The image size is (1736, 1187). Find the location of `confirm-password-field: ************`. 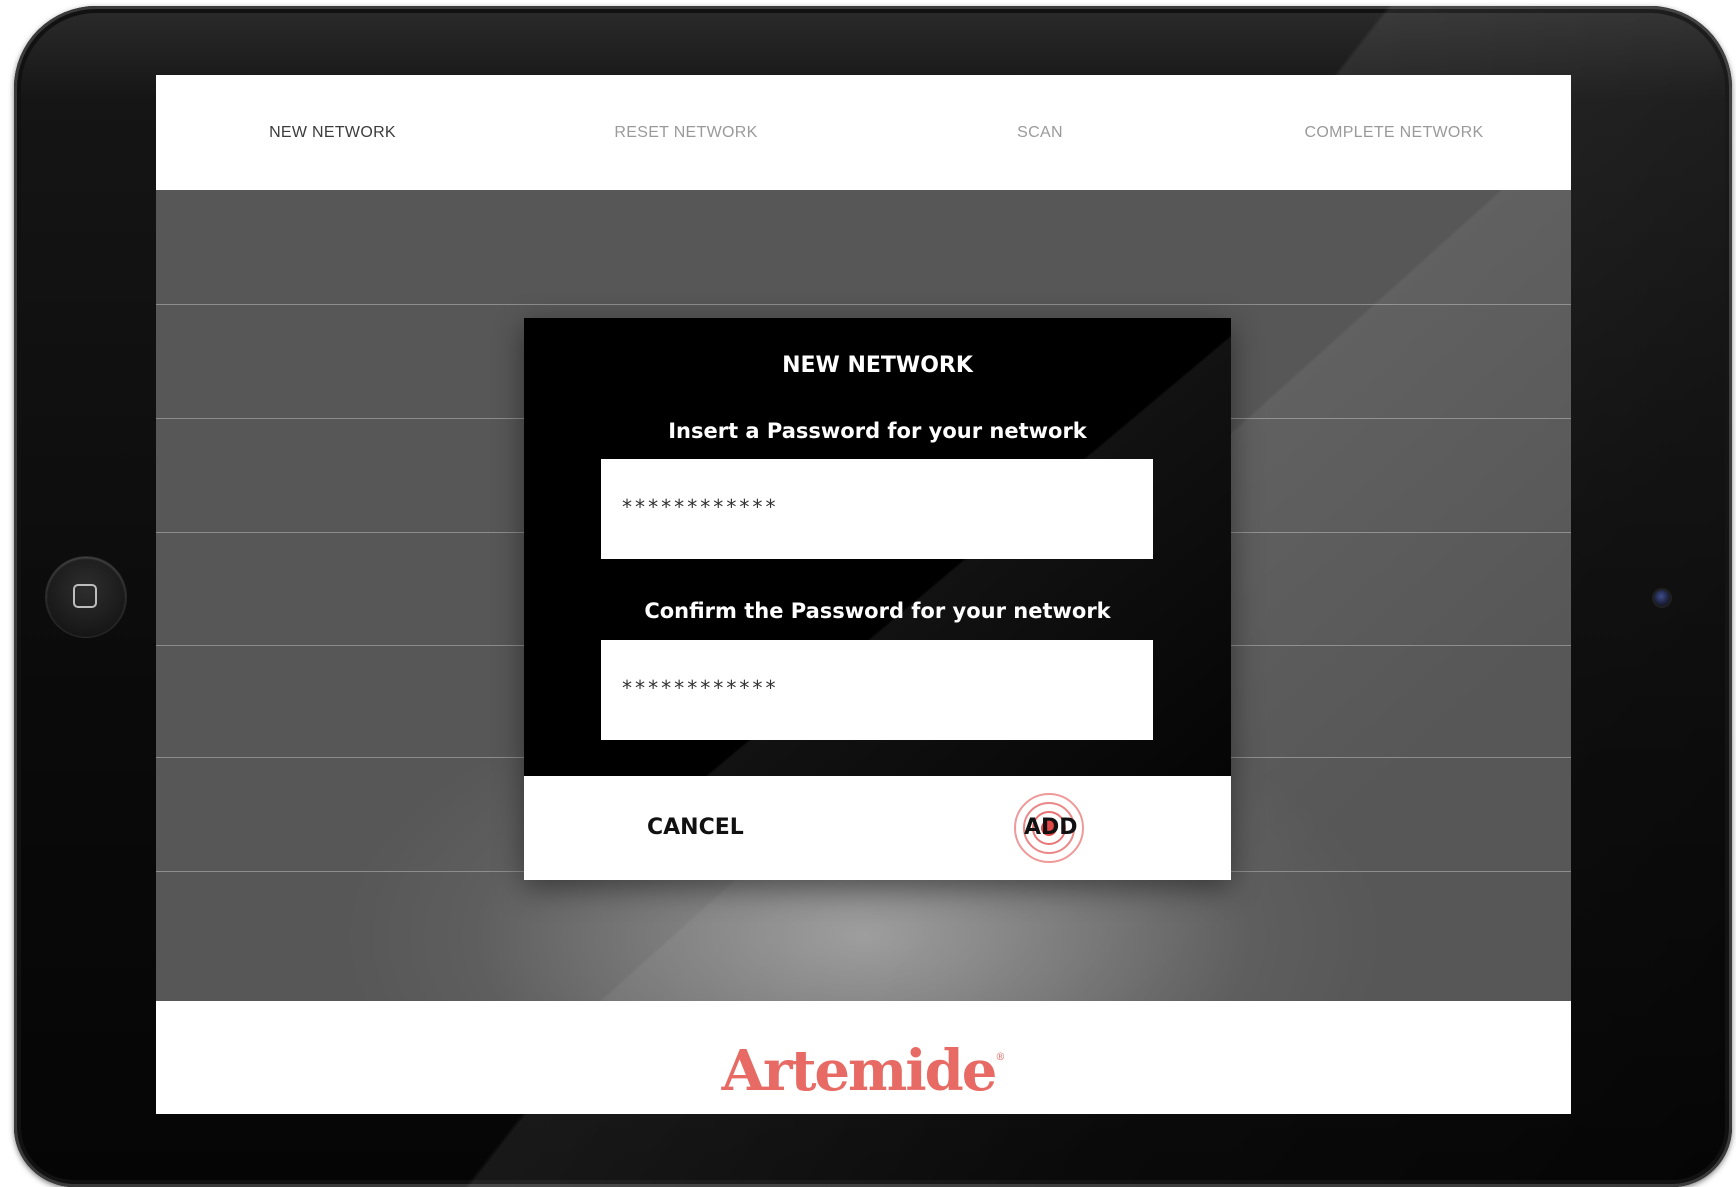

confirm-password-field: ************ is located at coordinates (877, 690).